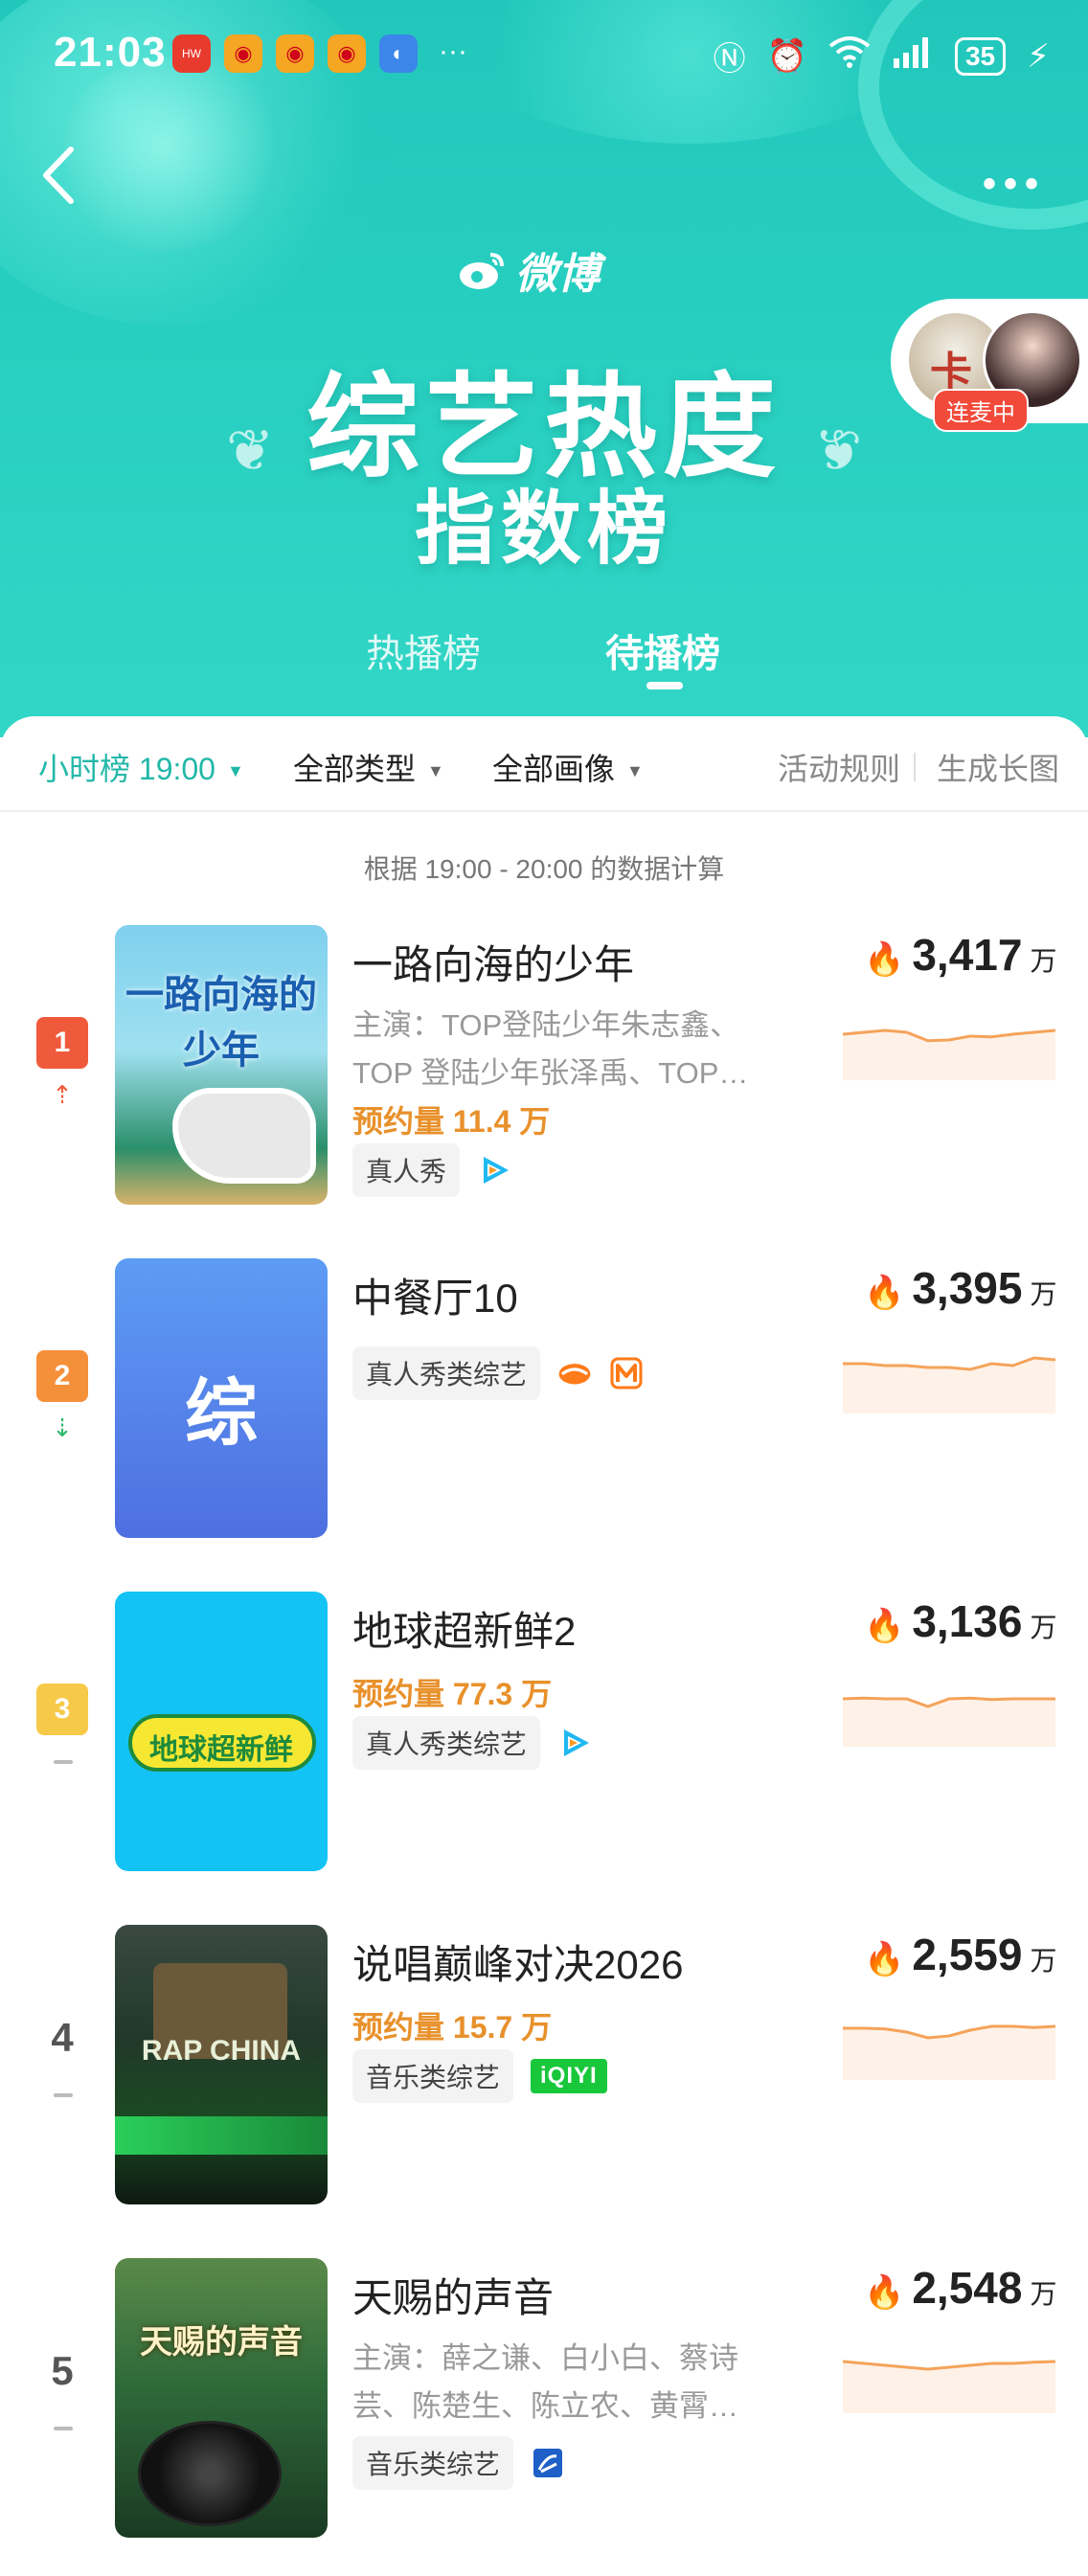 This screenshot has height=2576, width=1088. Describe the element at coordinates (839, 767) in the screenshot. I see `activity-rules-link: 活动规则` at that location.